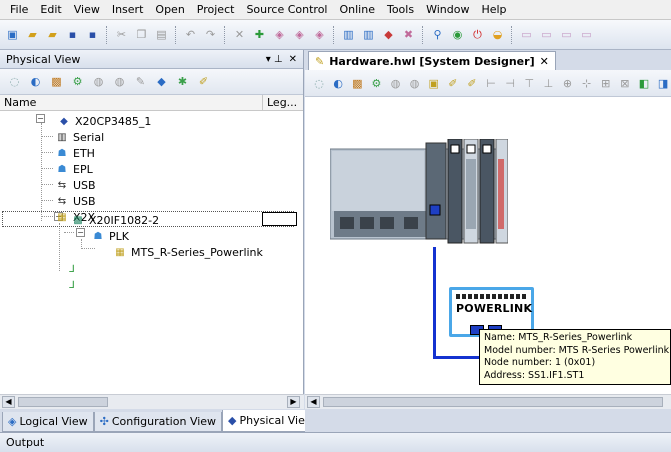 The image size is (671, 452). I want to click on grid-icon: ⊠, so click(625, 83).